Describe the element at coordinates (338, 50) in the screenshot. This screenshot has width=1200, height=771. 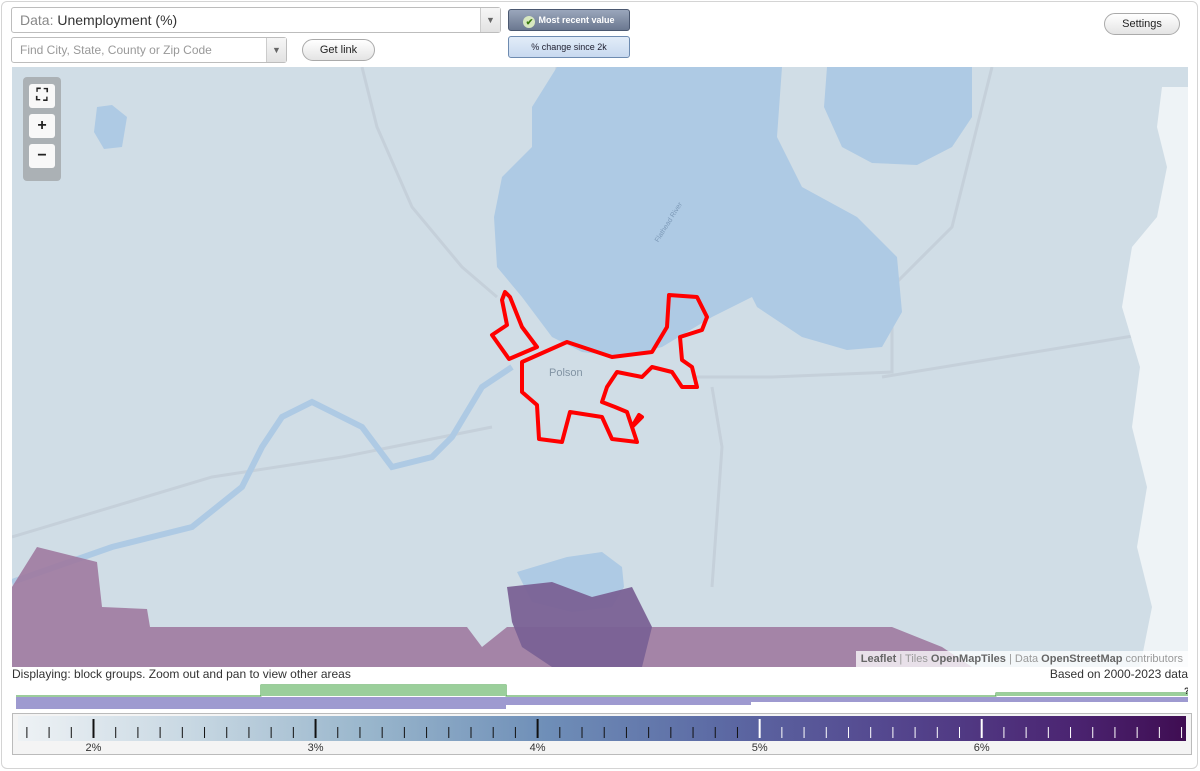
I see `get-link-button: Get link` at that location.